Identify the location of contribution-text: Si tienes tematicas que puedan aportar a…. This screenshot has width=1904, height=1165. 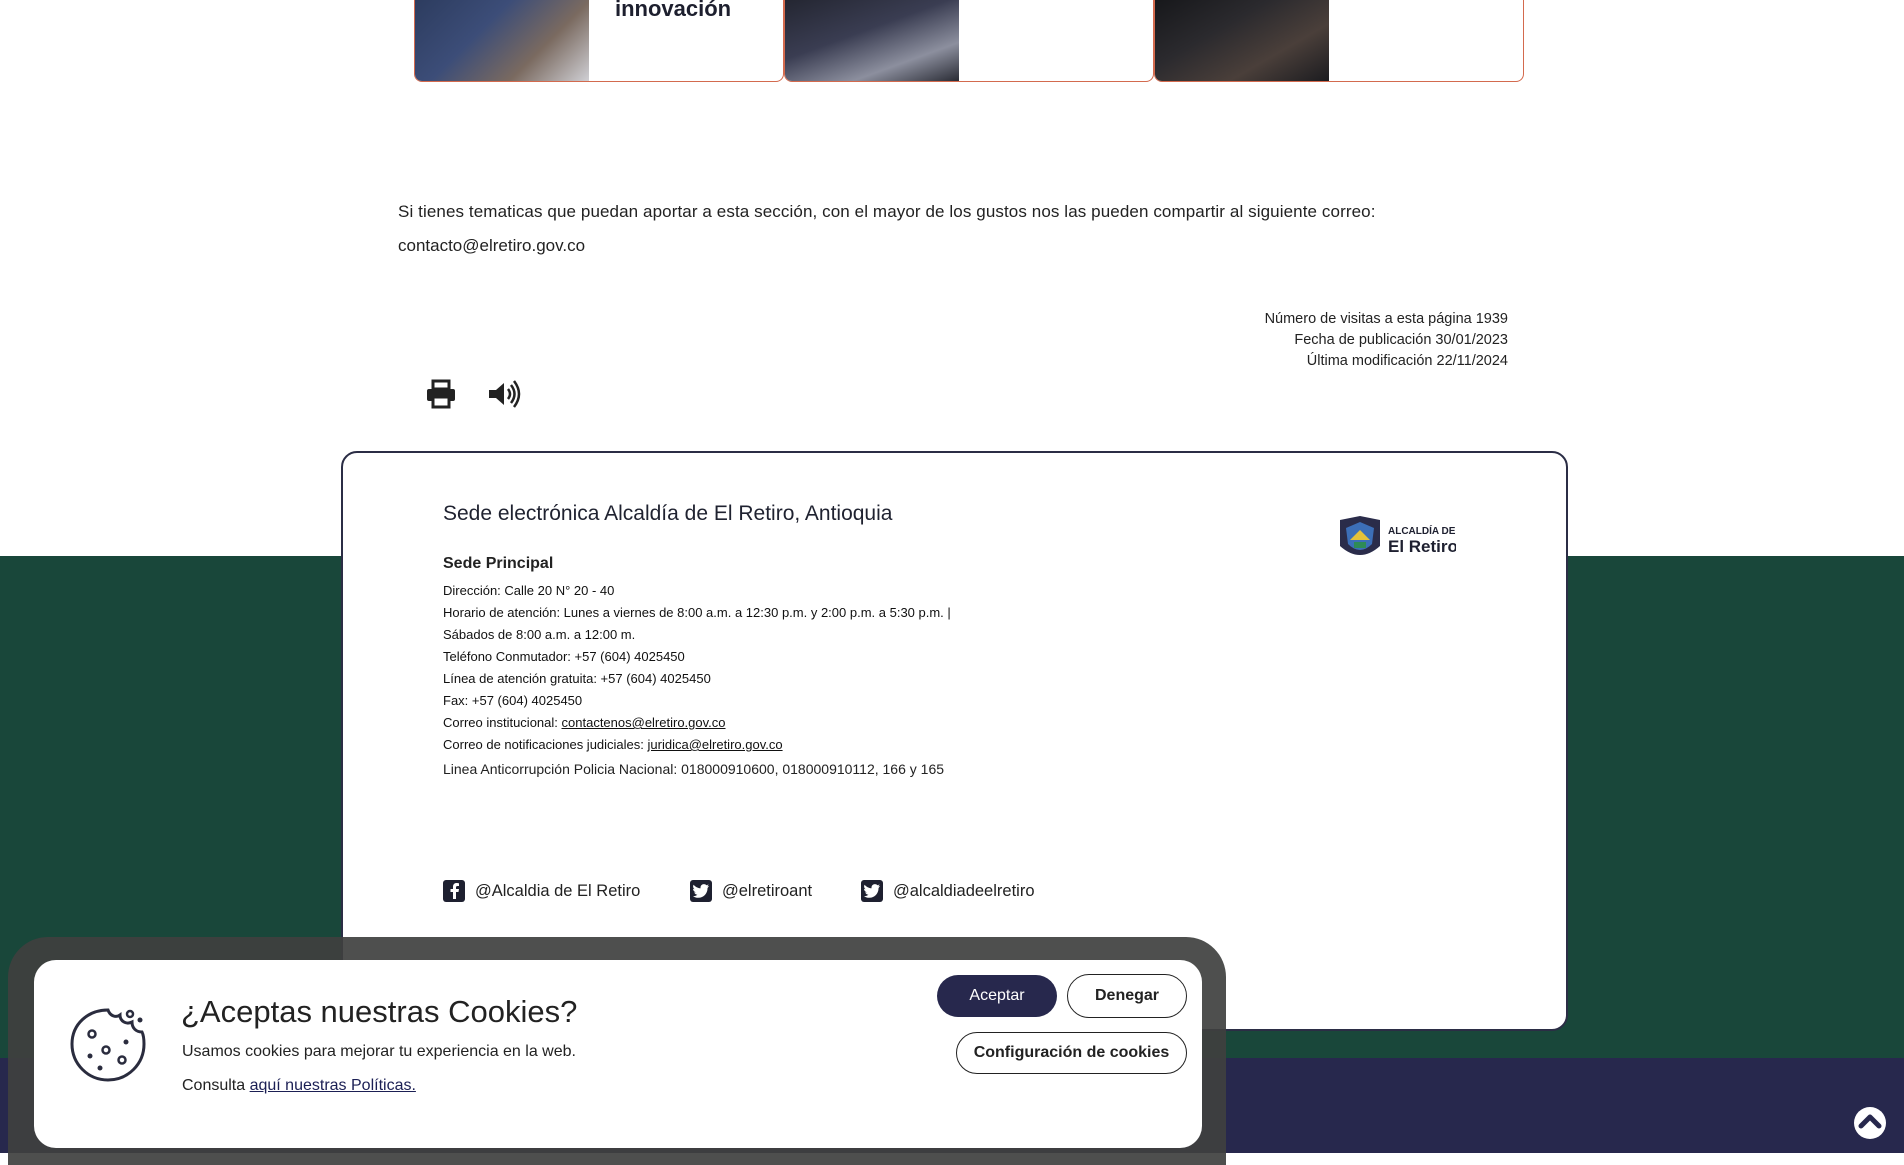
(887, 211).